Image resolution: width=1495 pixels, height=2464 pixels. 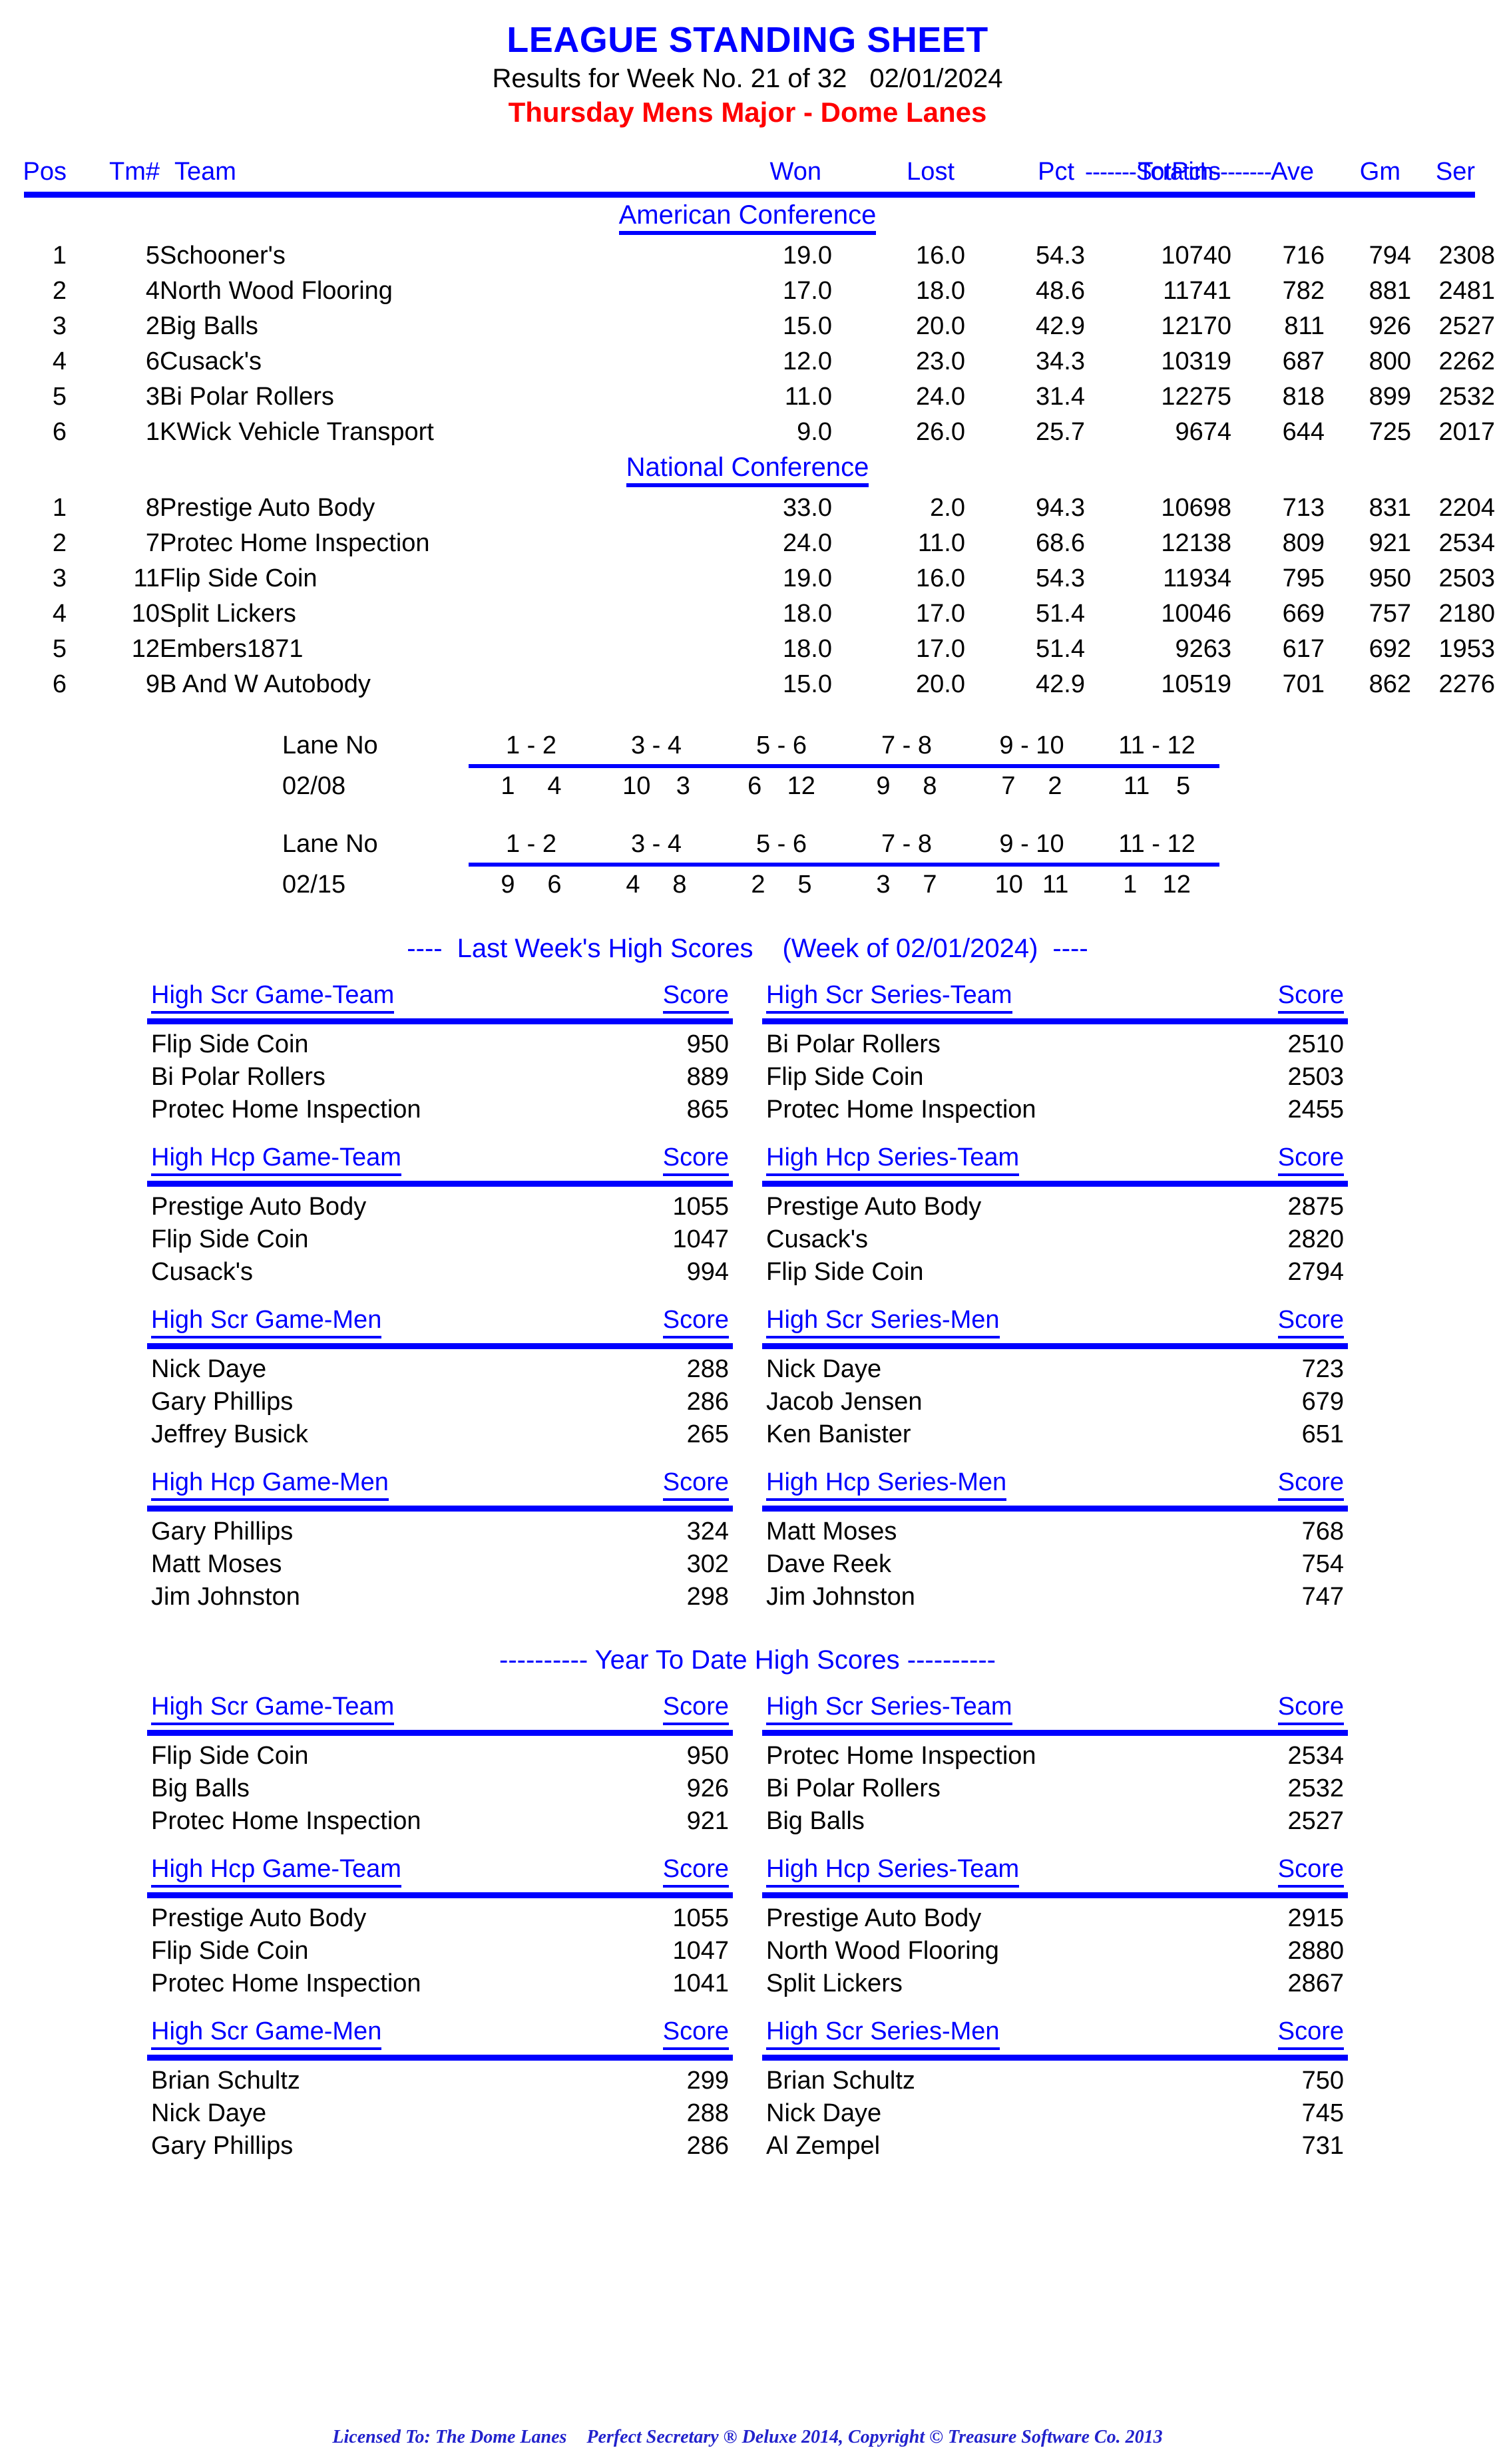 What do you see at coordinates (440, 1597) in the screenshot?
I see `list-item: Jim Johnston 298` at bounding box center [440, 1597].